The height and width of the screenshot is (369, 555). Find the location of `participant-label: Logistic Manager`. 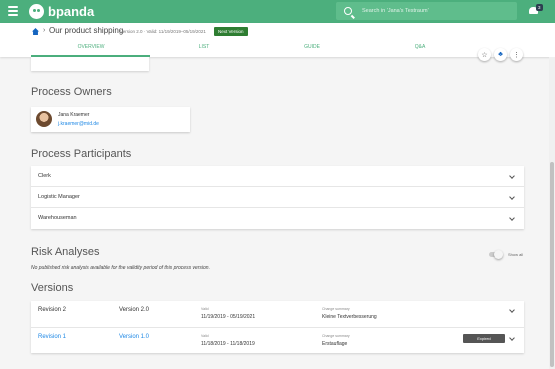

participant-label: Logistic Manager is located at coordinates (59, 197).